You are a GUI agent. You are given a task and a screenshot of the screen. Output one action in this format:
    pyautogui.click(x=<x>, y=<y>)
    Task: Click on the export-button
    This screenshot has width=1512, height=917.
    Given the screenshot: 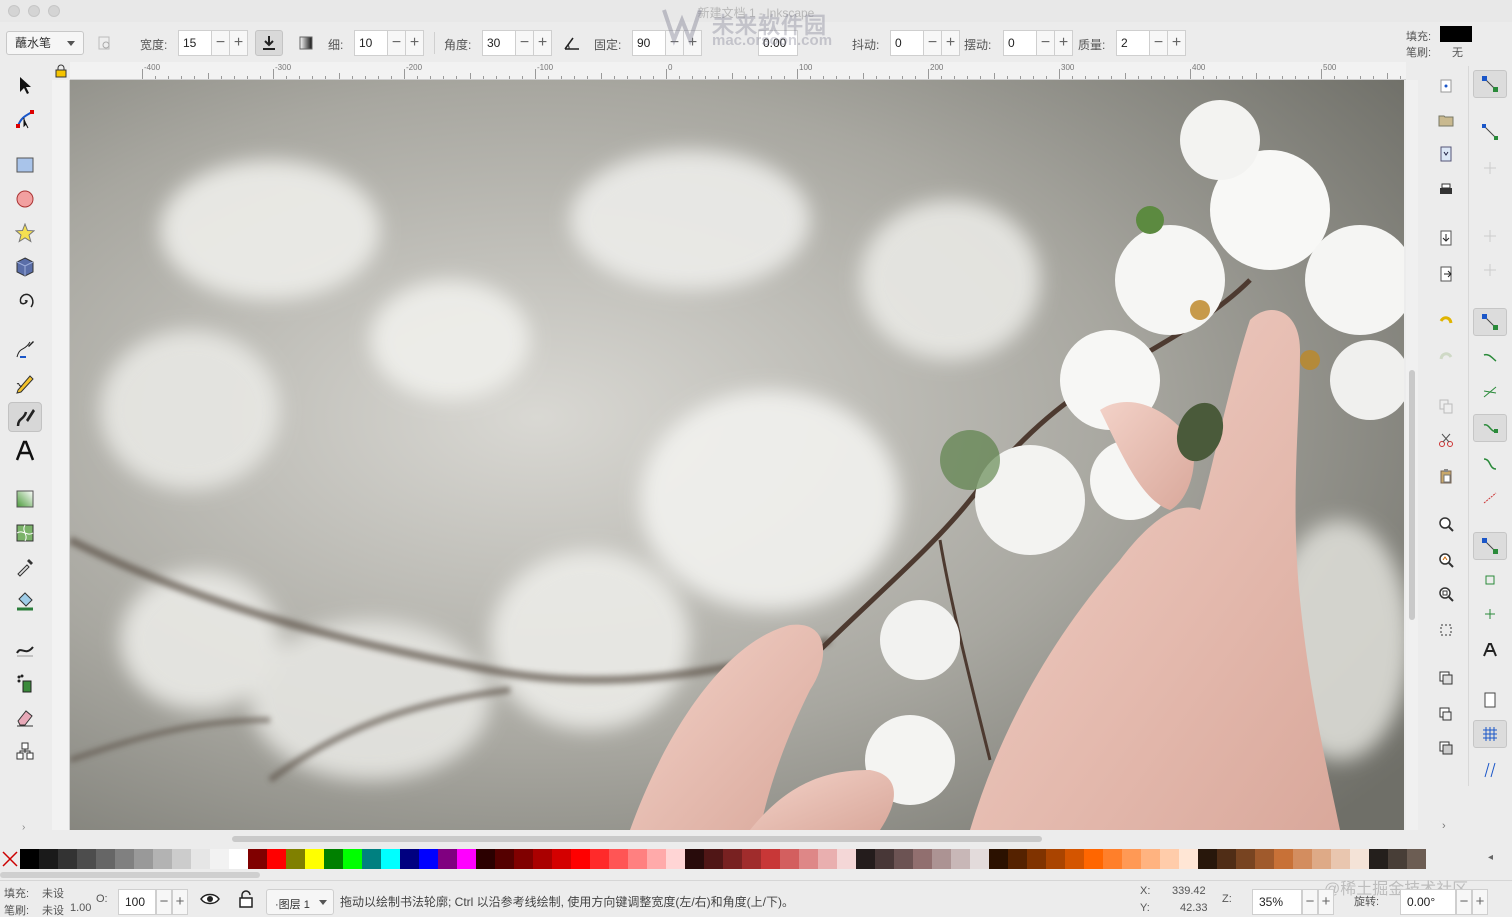 What is the action you would take?
    pyautogui.click(x=1446, y=274)
    